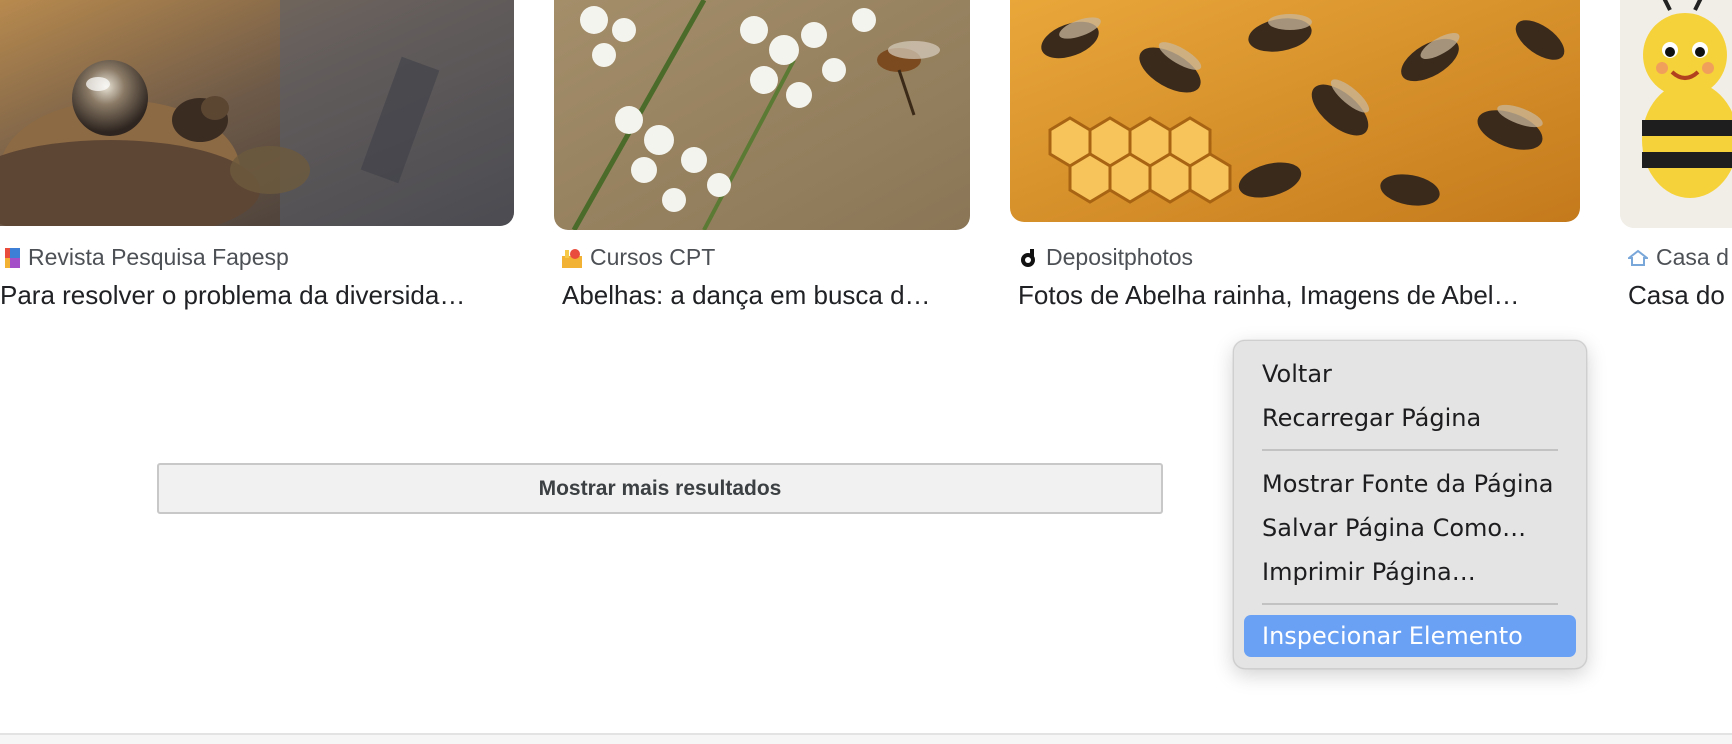 The width and height of the screenshot is (1732, 744). Describe the element at coordinates (1410, 484) in the screenshot. I see `menu-item-view-page-source: Mostrar Fonte da Página` at that location.